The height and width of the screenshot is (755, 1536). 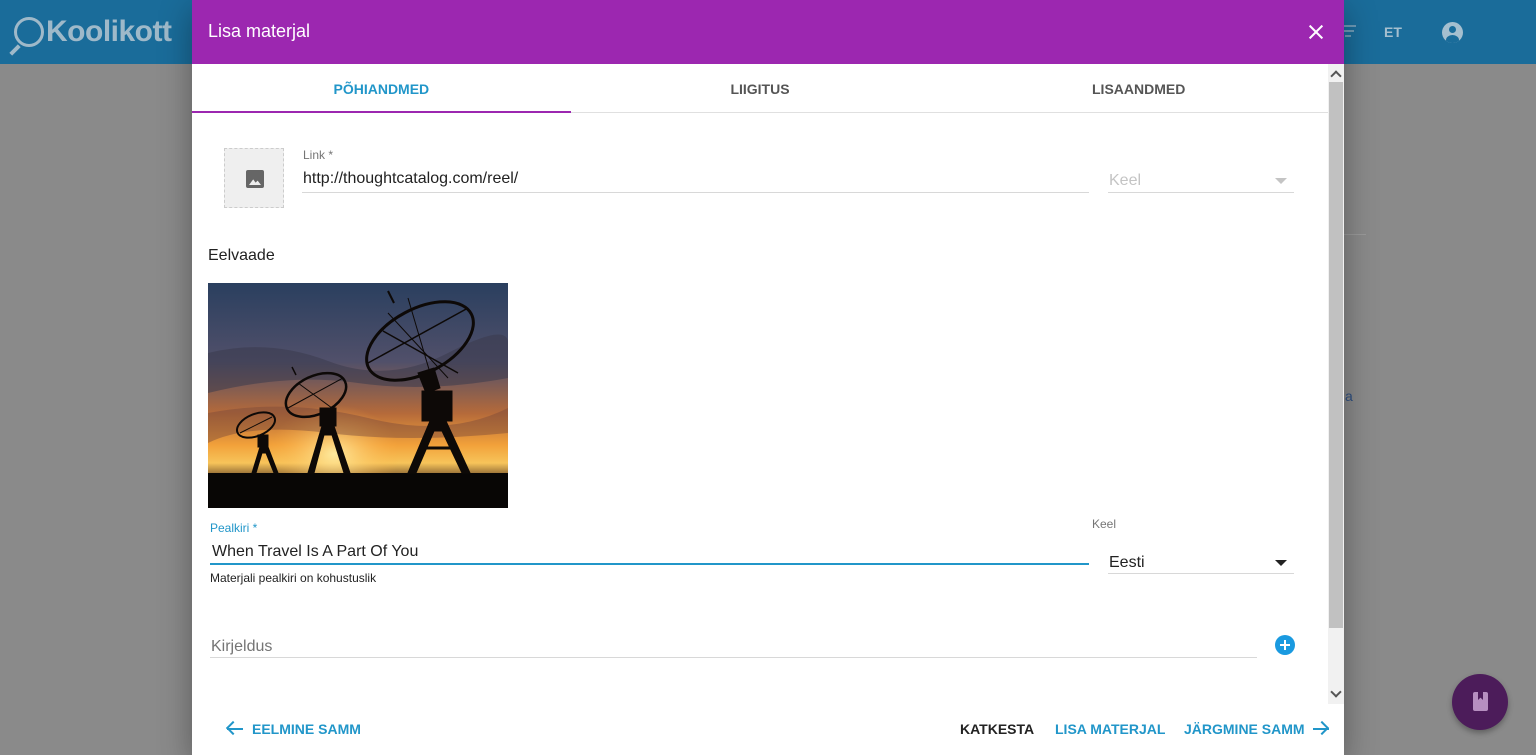 I want to click on title-helper-text: Materjali pealkiri on kohustuslik, so click(x=293, y=578).